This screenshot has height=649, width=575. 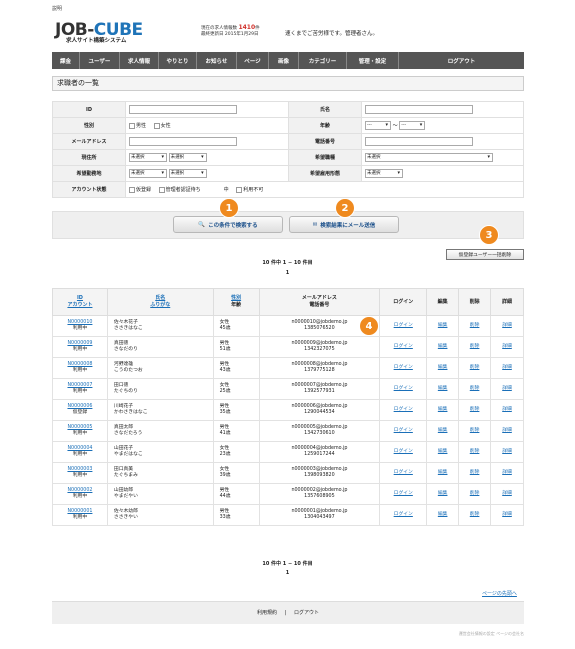 What do you see at coordinates (287, 273) in the screenshot?
I see `pager-page-top: 1` at bounding box center [287, 273].